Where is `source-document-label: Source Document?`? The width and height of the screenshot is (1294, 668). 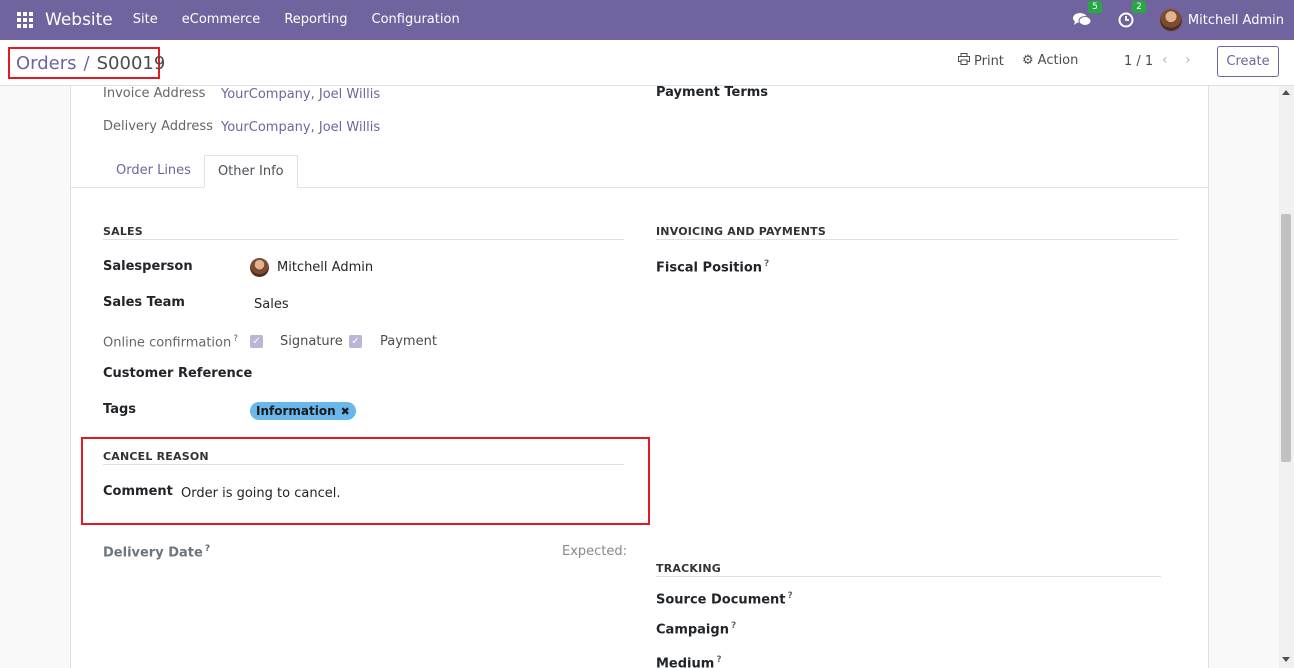
source-document-label: Source Document? is located at coordinates (724, 599).